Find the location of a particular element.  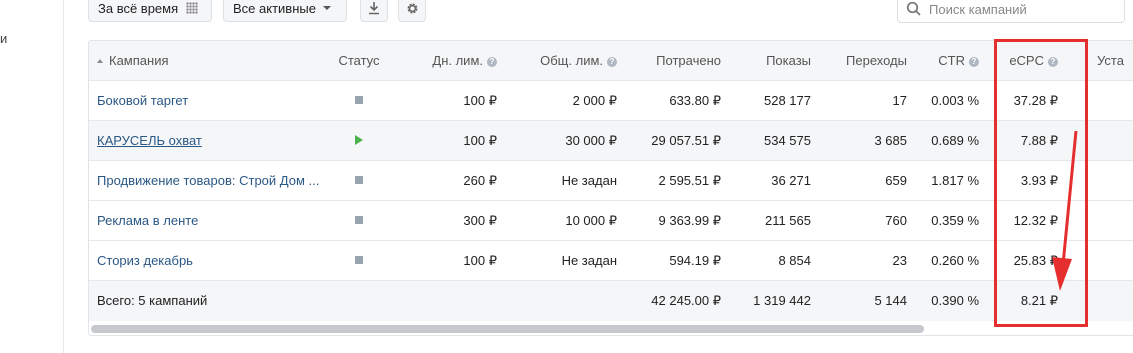

header-next-column: Уста is located at coordinates (1115, 60).